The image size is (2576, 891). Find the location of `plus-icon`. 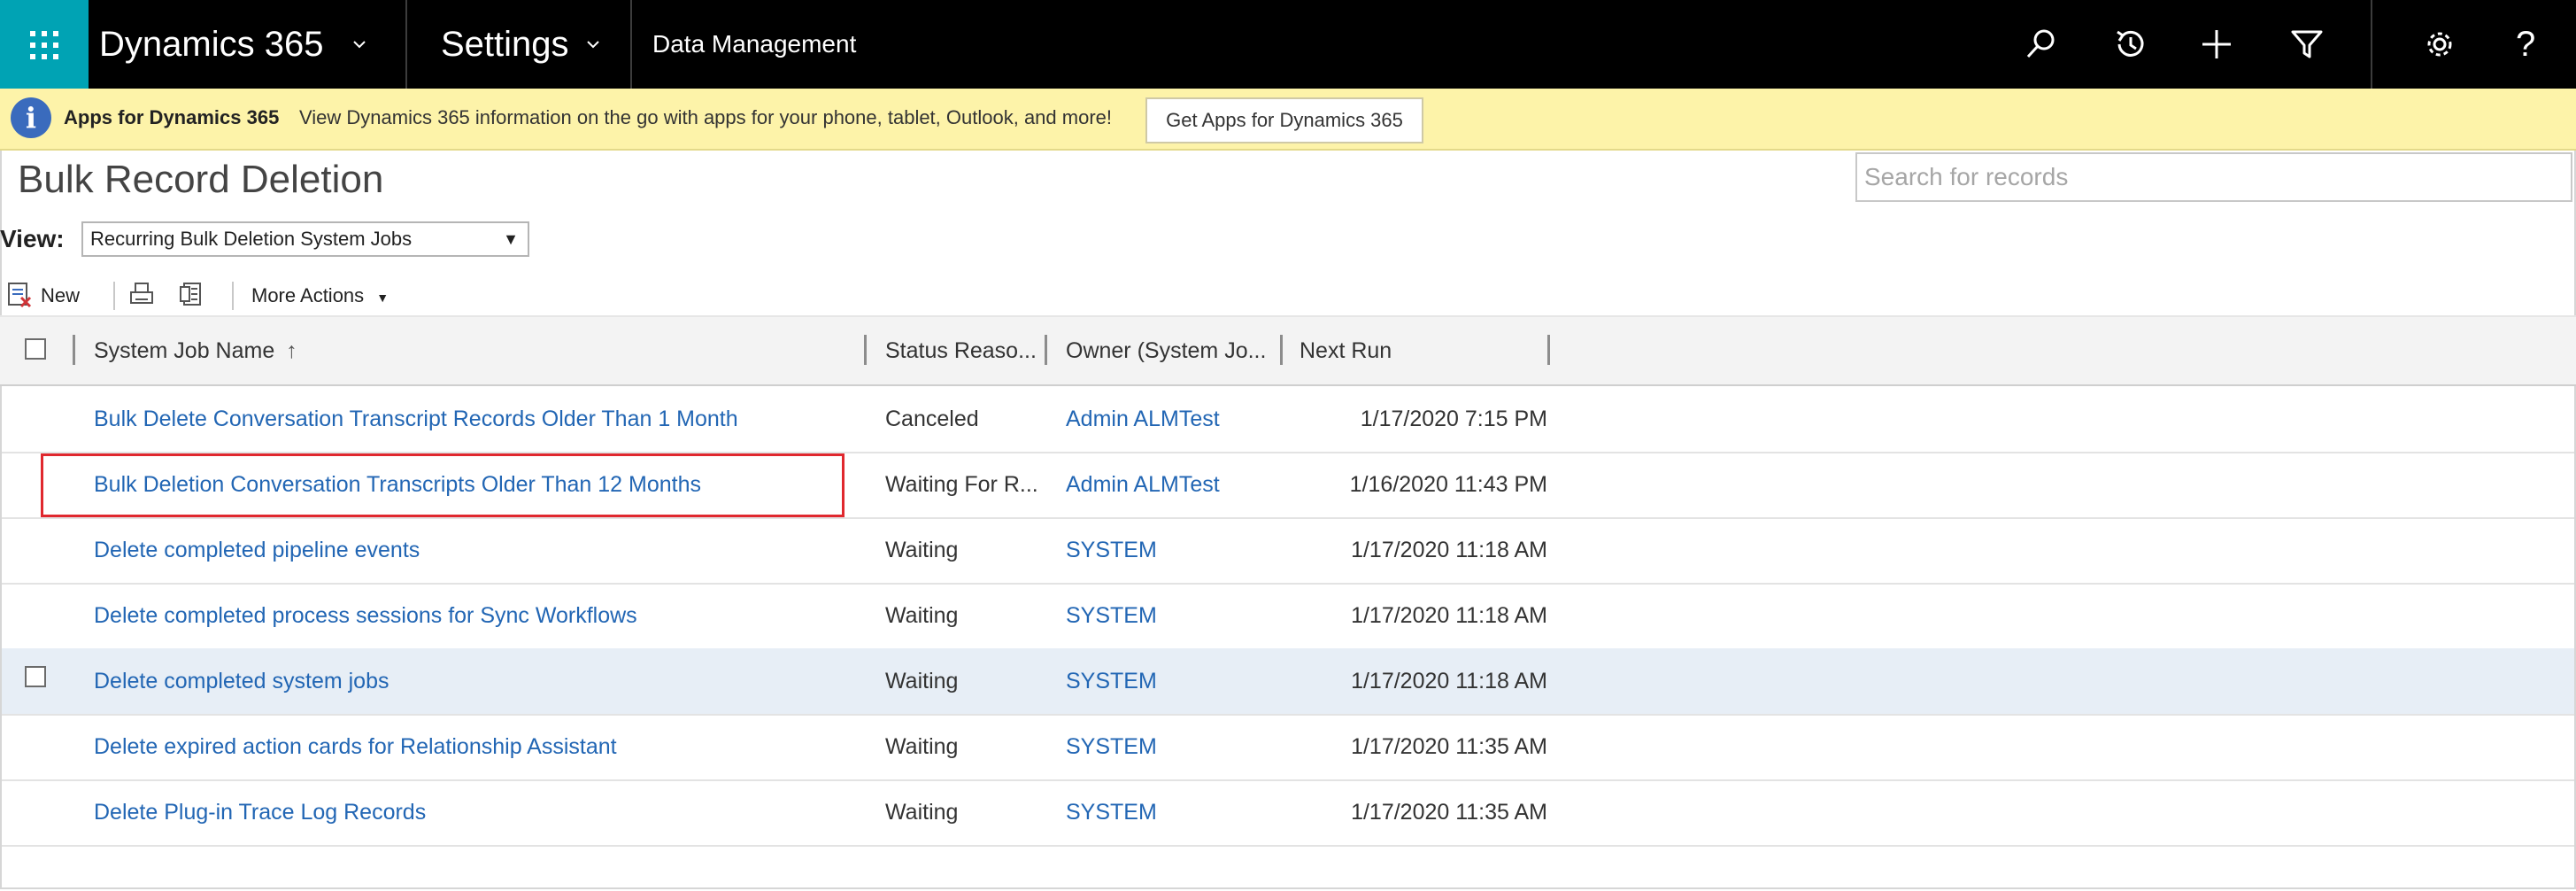

plus-icon is located at coordinates (2216, 44).